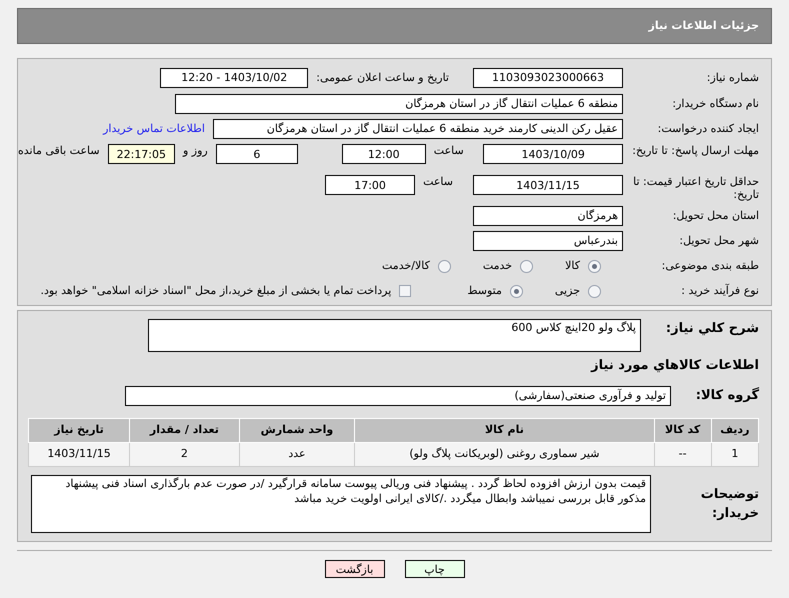  What do you see at coordinates (405, 291) in the screenshot?
I see `checkbox` at bounding box center [405, 291].